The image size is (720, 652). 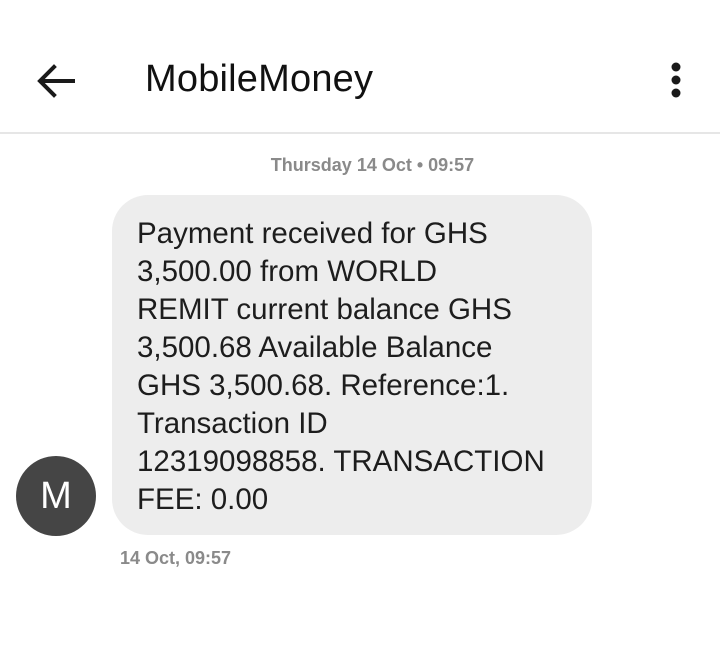 I want to click on more-vertical-icon, so click(x=676, y=80).